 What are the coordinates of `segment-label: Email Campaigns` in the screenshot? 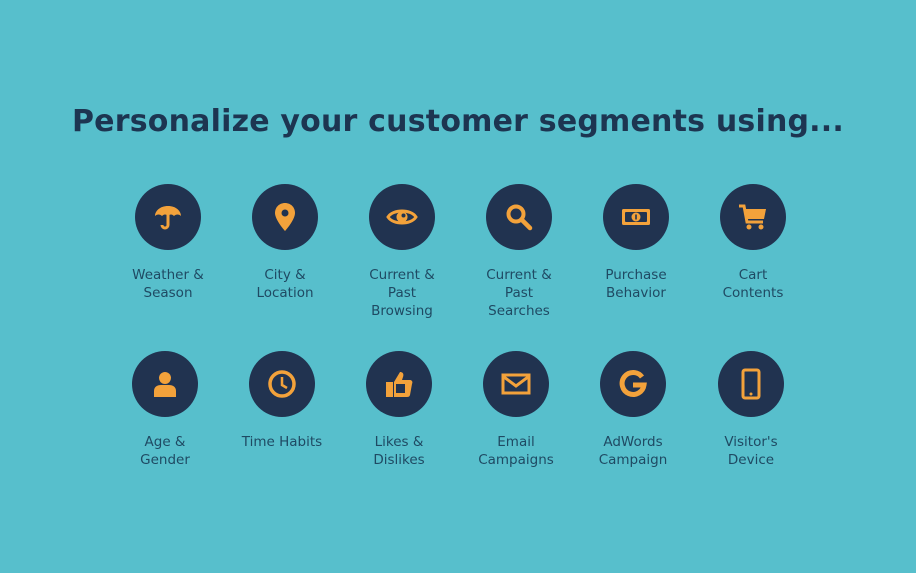 It's located at (516, 451).